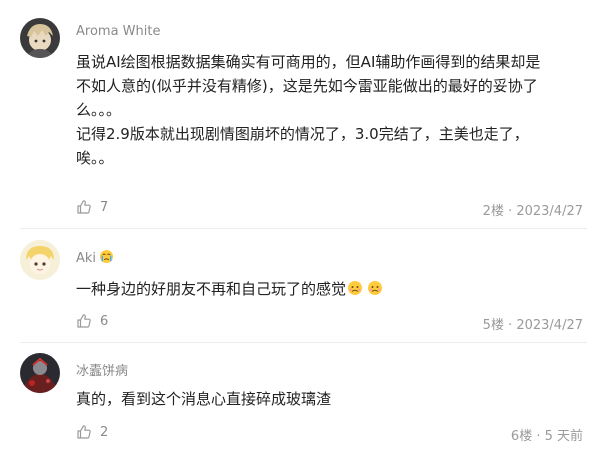  Describe the element at coordinates (307, 86) in the screenshot. I see `comment-line: 不如人意的(似乎并没有精修)，这是先如今雷亚能做出的最好的妥协了` at that location.